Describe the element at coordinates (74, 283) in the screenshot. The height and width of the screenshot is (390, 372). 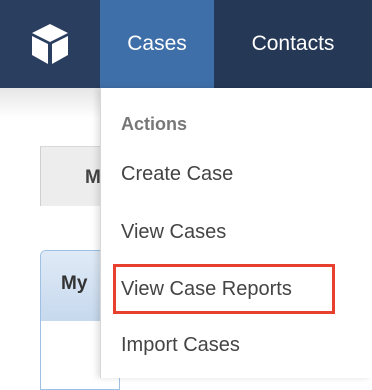
I see `background-dashlet-title: My` at that location.